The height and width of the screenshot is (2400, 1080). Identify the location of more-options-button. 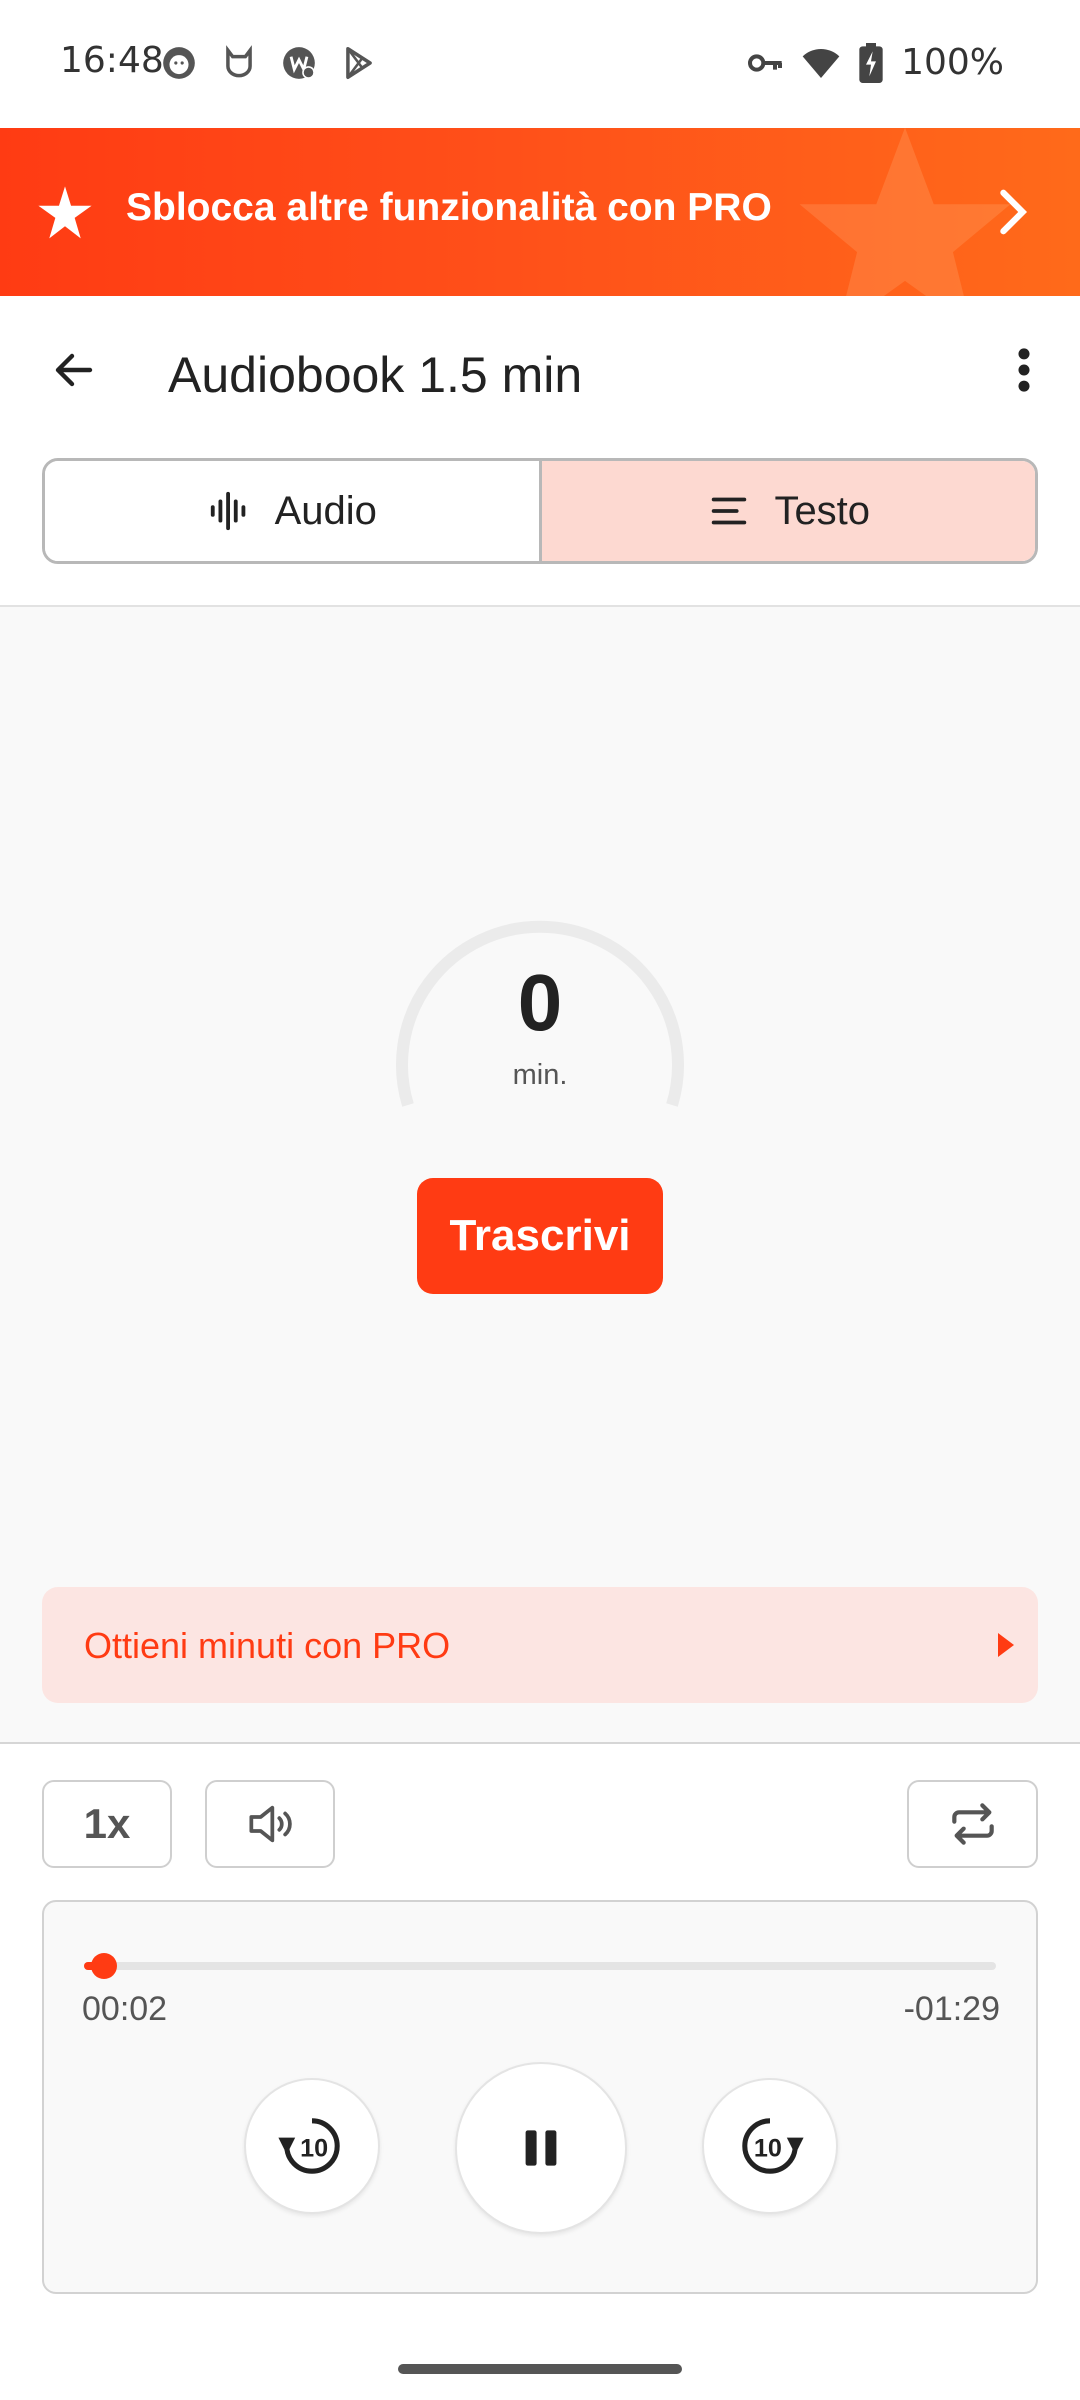
(1024, 370).